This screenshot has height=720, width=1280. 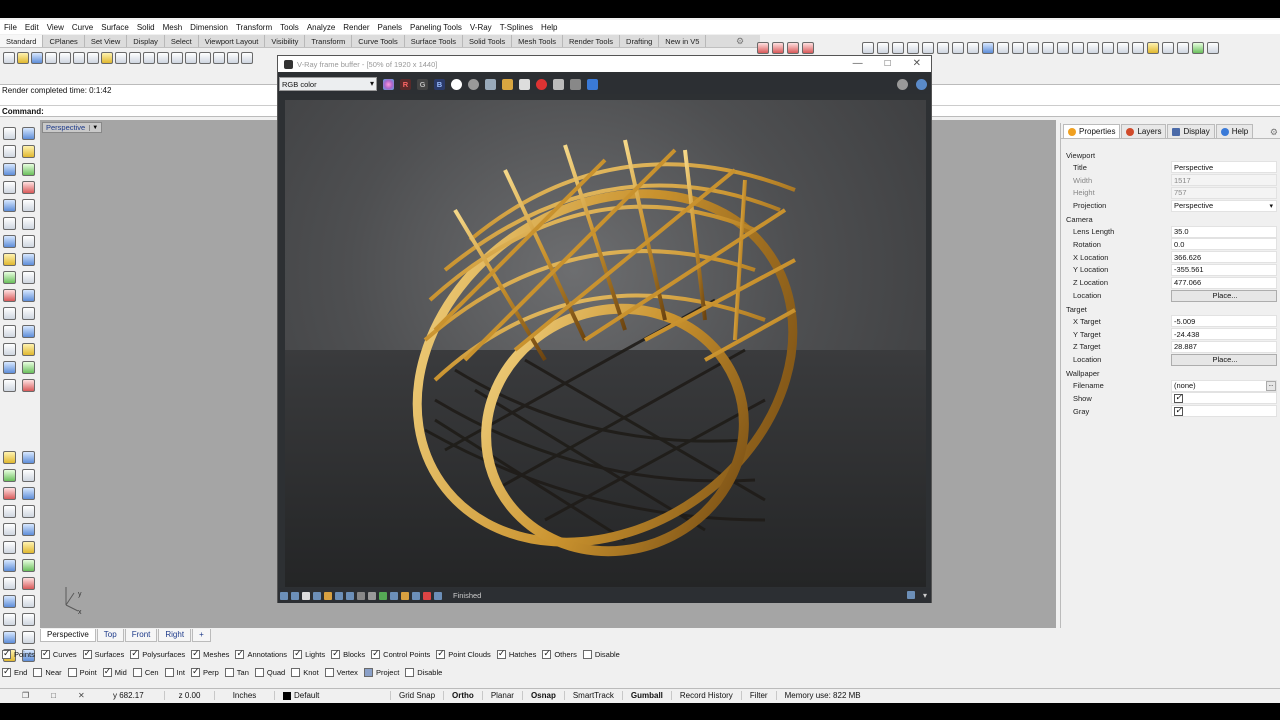 I want to click on pan-icon, so click(x=135, y=58).